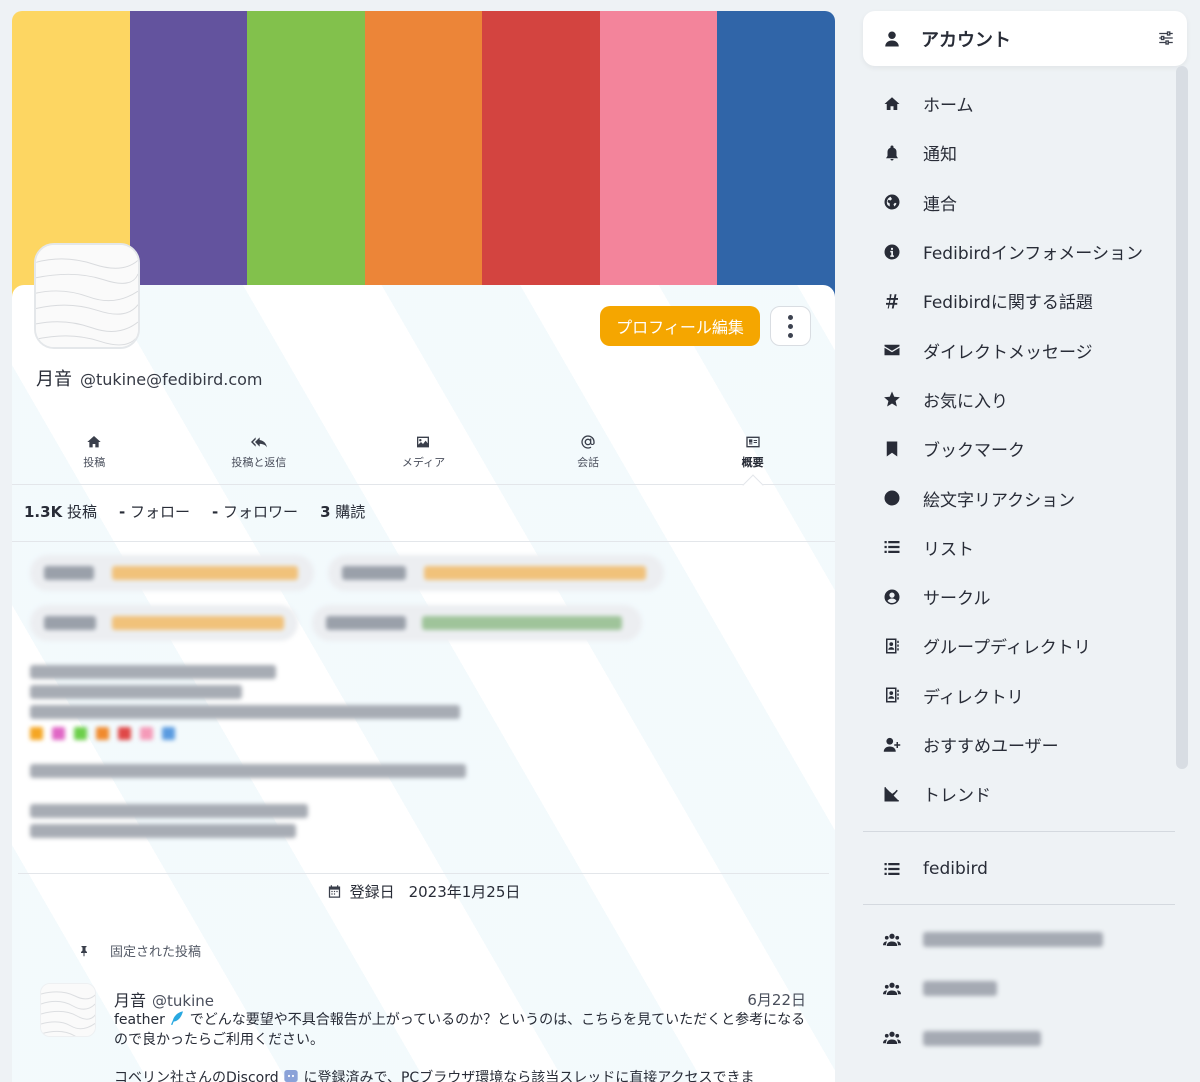 The width and height of the screenshot is (1200, 1082). I want to click on nav-item-bookmarks: ブックマーク, so click(1019, 448).